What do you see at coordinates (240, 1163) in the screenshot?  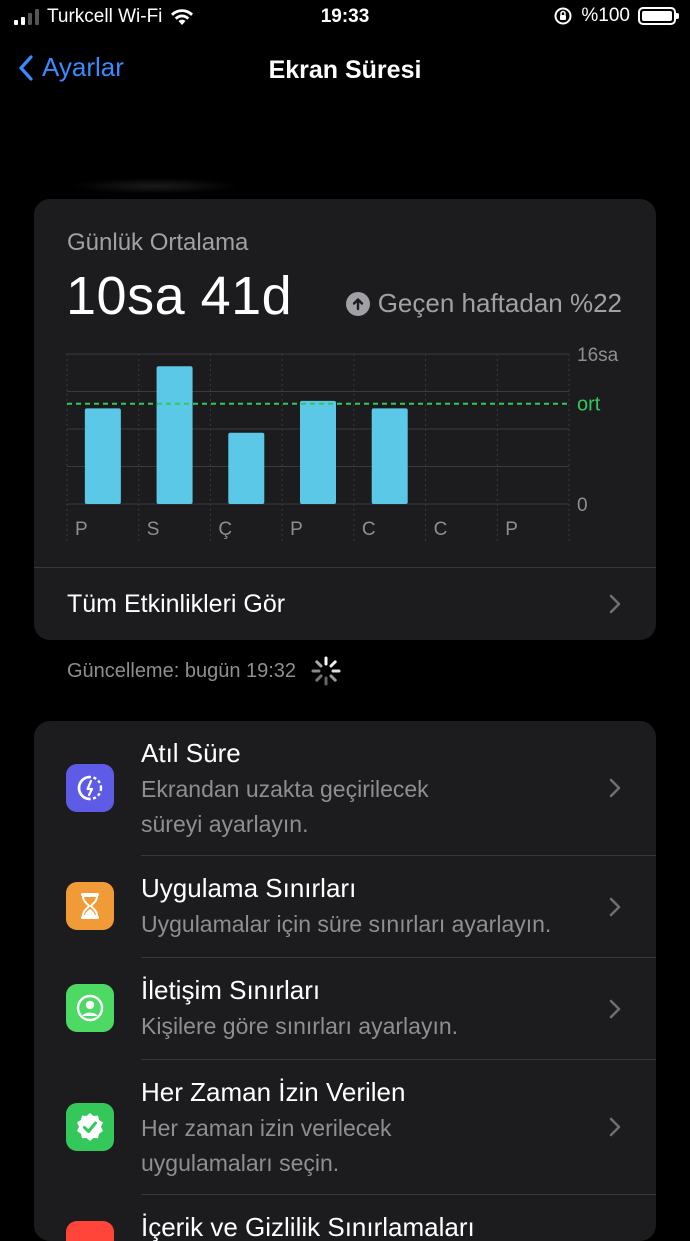 I see `always-allowed-subtitle-line: uygulamaları seçin.` at bounding box center [240, 1163].